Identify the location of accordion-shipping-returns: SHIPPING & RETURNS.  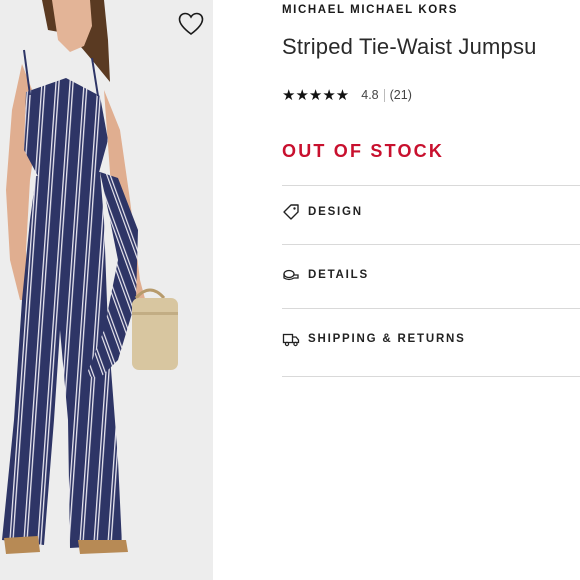
(431, 339).